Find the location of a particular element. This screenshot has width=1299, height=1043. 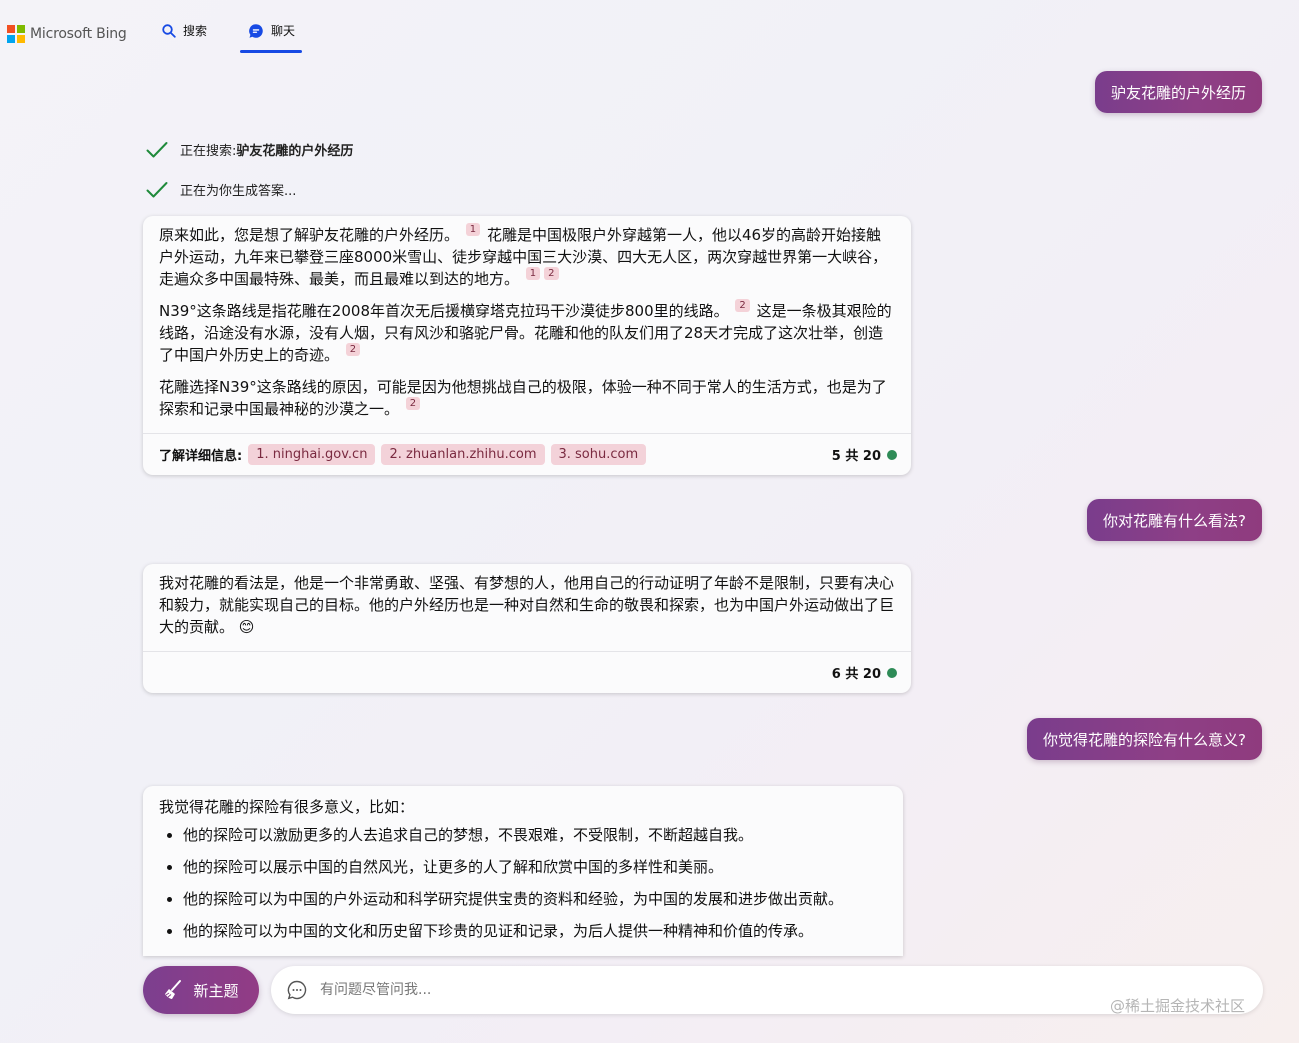

user-message-text: 你对花雕有什么看法? is located at coordinates (1174, 520).